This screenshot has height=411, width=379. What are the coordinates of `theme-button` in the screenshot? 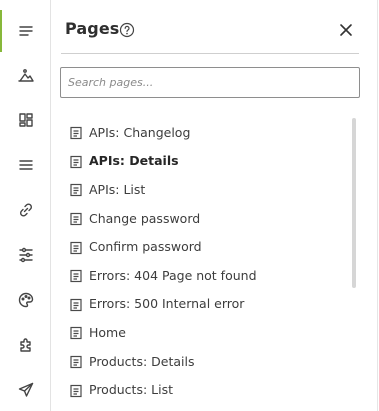 It's located at (25, 300).